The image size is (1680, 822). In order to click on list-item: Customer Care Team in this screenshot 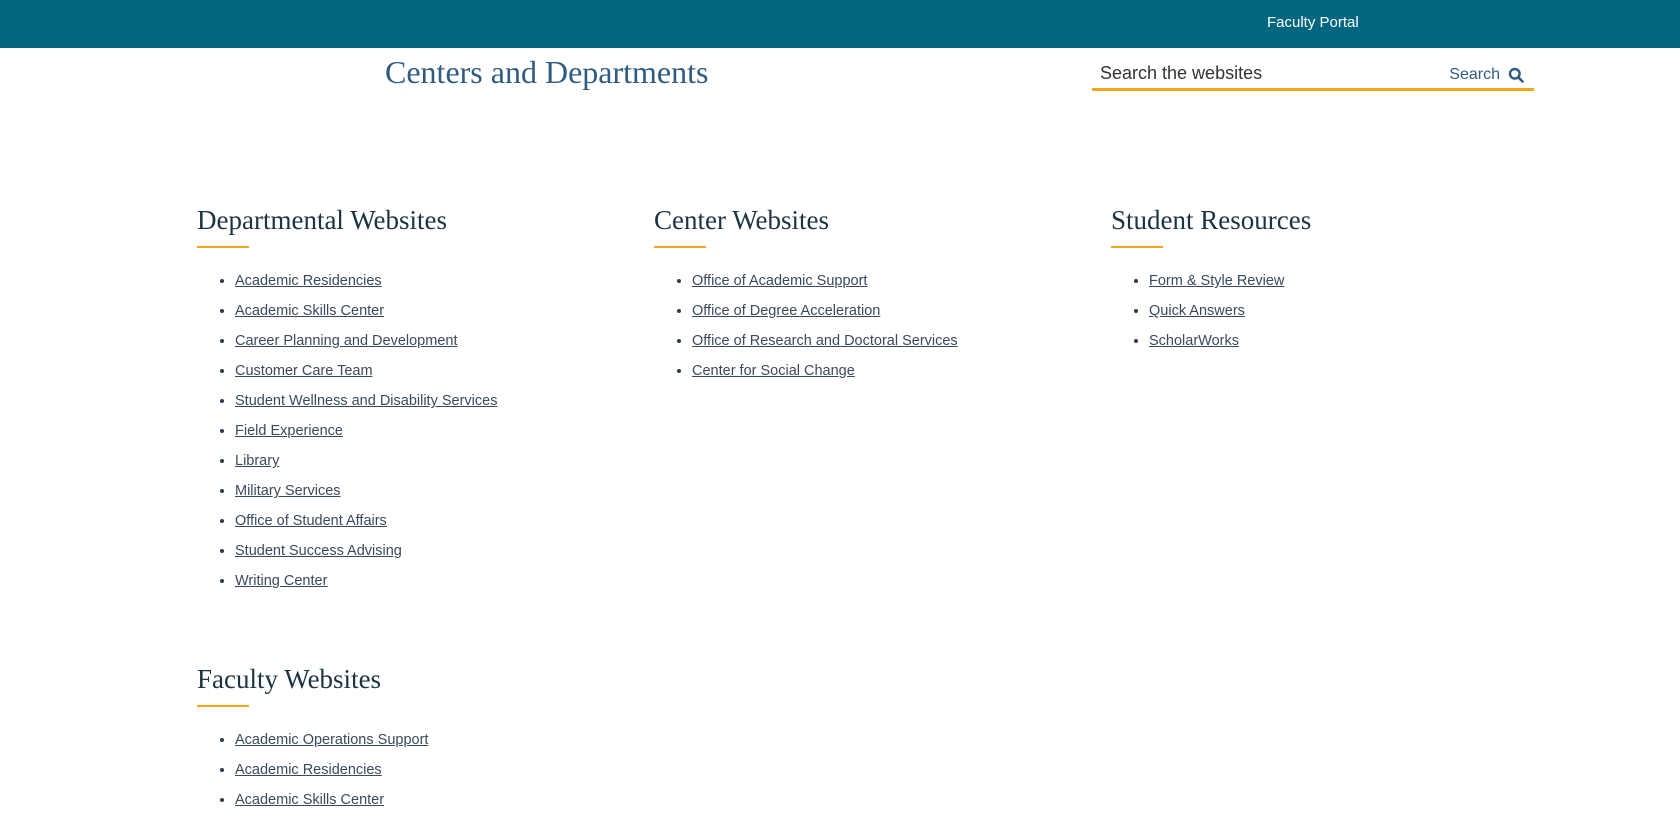, I will do `click(366, 371)`.